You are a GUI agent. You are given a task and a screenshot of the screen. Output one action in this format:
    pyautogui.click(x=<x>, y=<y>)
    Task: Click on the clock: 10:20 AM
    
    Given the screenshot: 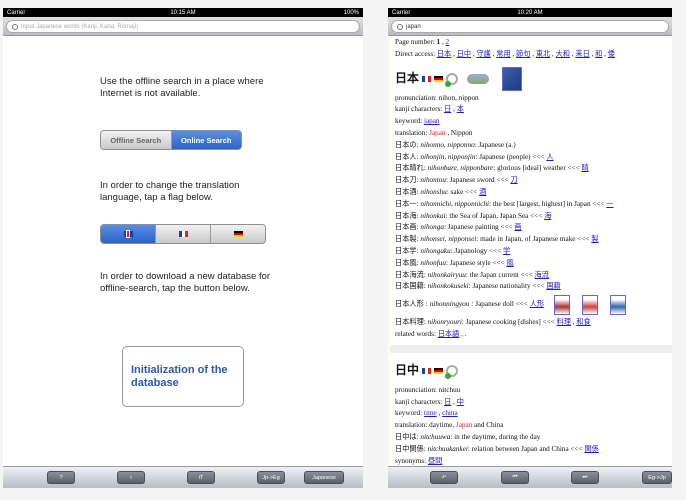 What is the action you would take?
    pyautogui.click(x=530, y=12)
    